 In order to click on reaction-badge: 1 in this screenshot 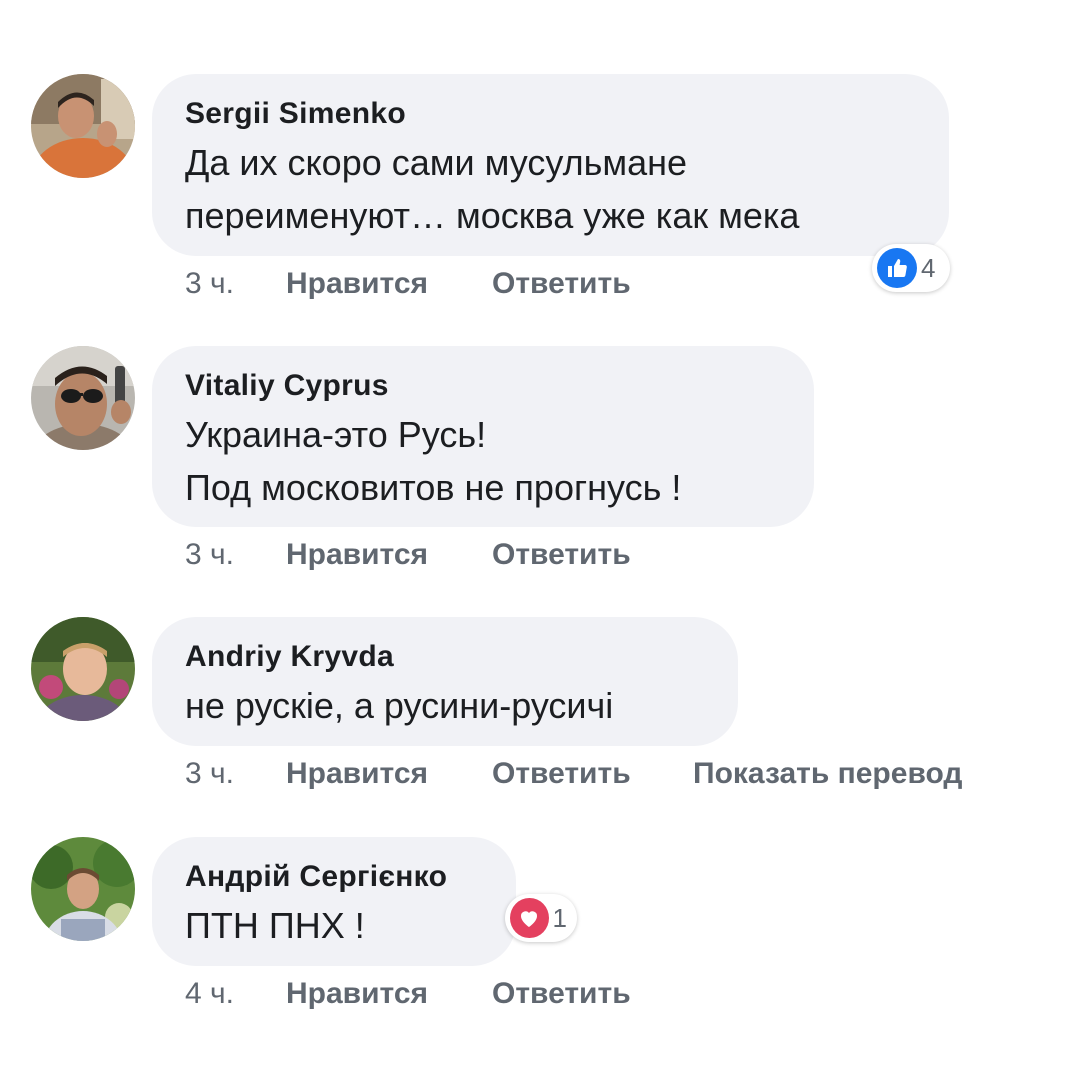, I will do `click(541, 918)`.